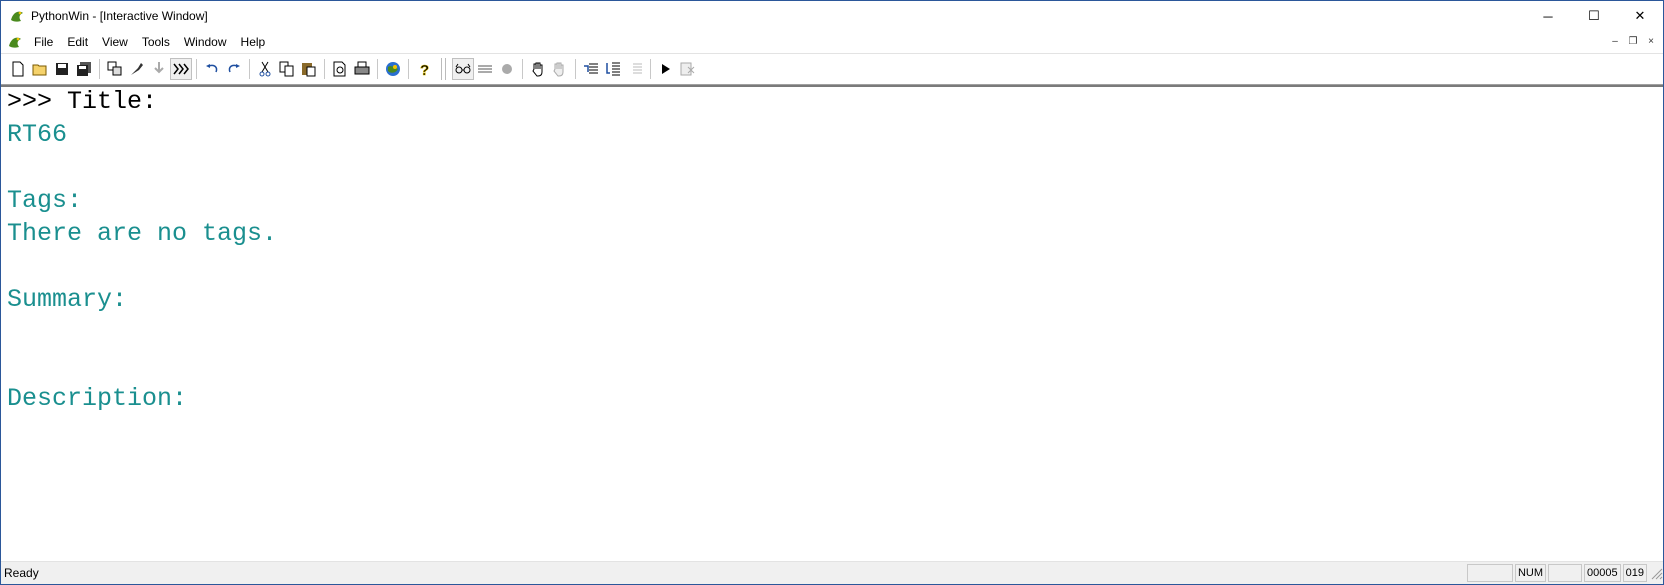 The width and height of the screenshot is (1664, 585). Describe the element at coordinates (485, 69) in the screenshot. I see `stack-icon` at that location.